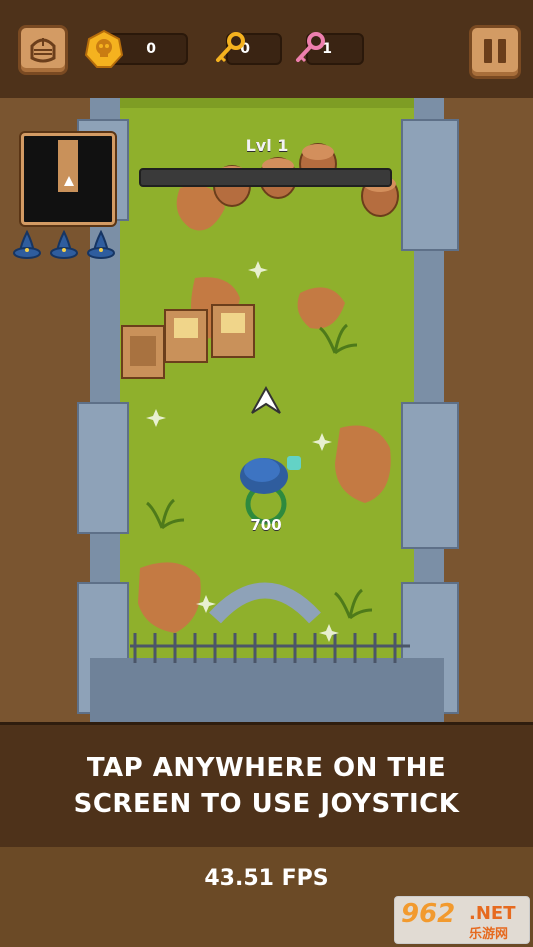 The image size is (533, 947). I want to click on profile-button, so click(43, 50).